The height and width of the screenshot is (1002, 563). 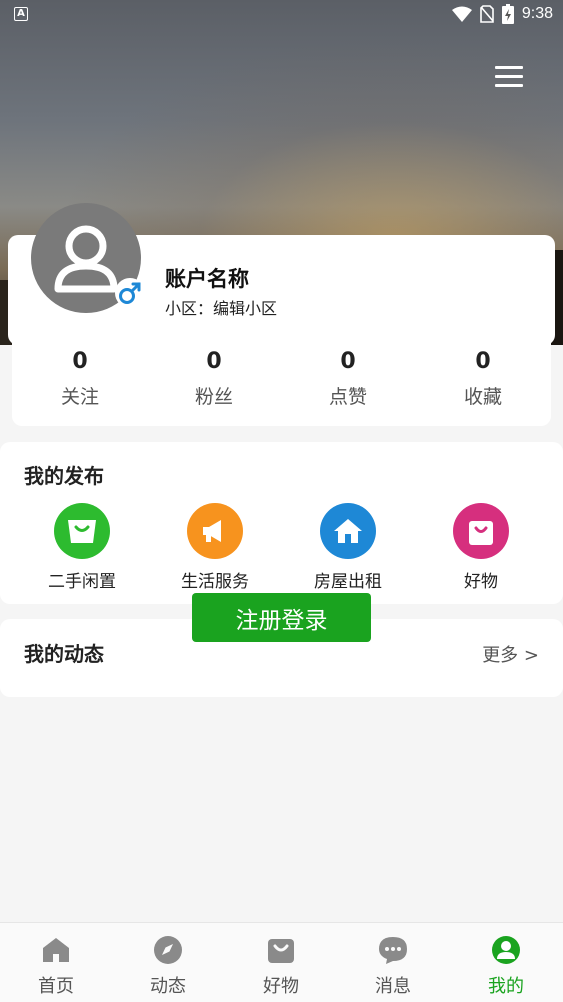 What do you see at coordinates (509, 78) in the screenshot?
I see `menu-icon` at bounding box center [509, 78].